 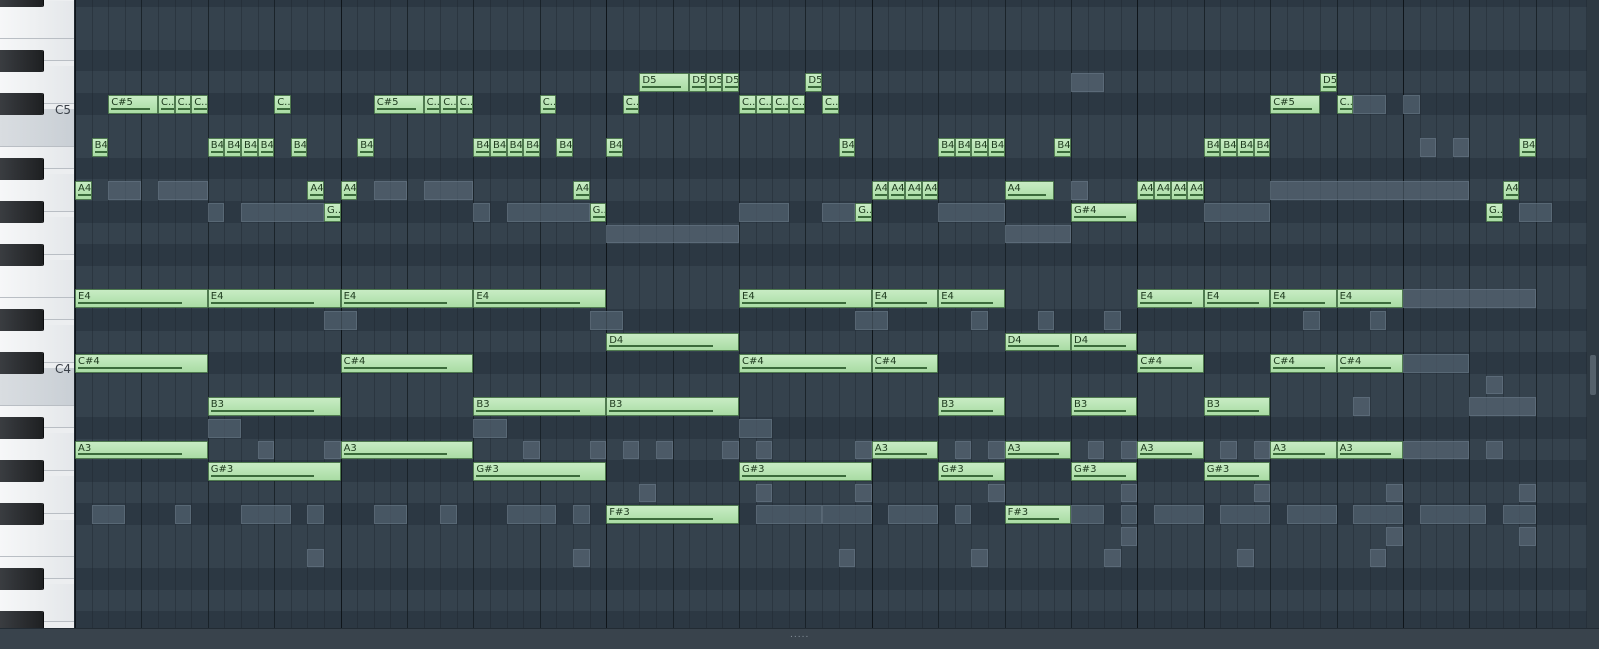 What do you see at coordinates (1593, 314) in the screenshot?
I see `vertical-scrollbar` at bounding box center [1593, 314].